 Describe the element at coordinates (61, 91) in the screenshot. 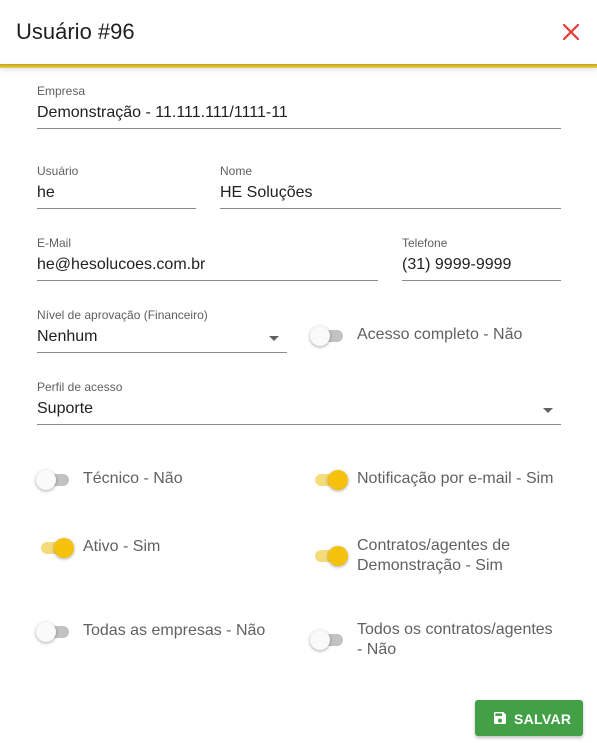

I see `empresa-label: Empresa` at that location.